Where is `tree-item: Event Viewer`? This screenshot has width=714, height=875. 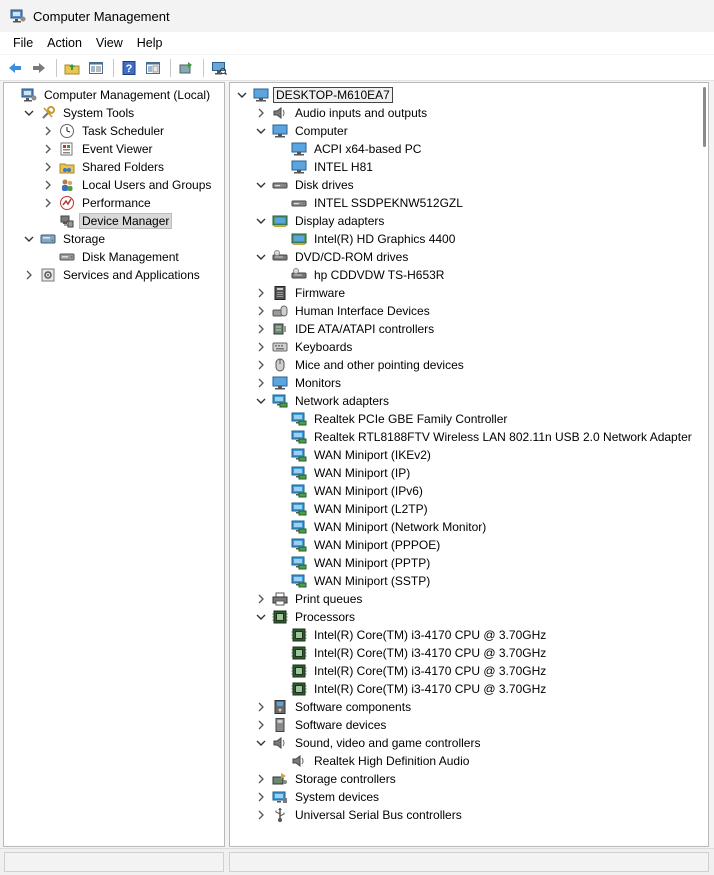
tree-item: Event Viewer is located at coordinates (98, 149).